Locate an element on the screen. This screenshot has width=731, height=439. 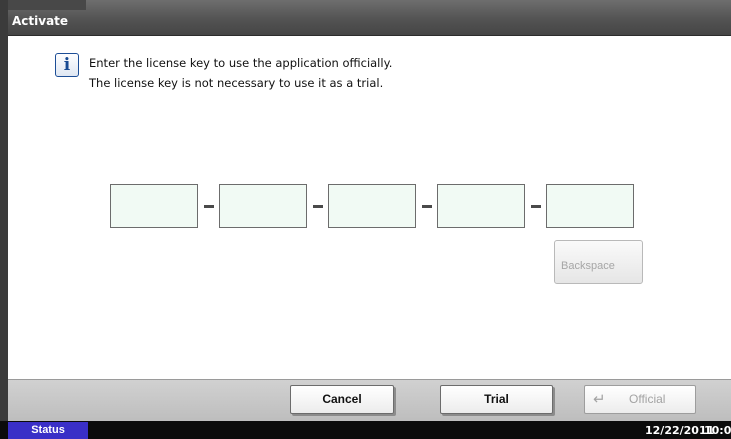
cancel-button: Cancel is located at coordinates (342, 399).